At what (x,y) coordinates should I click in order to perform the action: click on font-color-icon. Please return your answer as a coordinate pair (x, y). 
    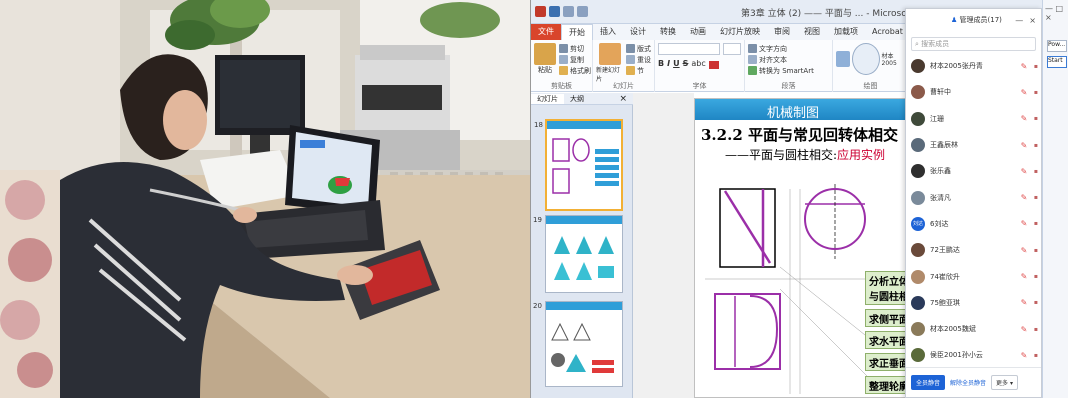
    Looking at the image, I should click on (713, 65).